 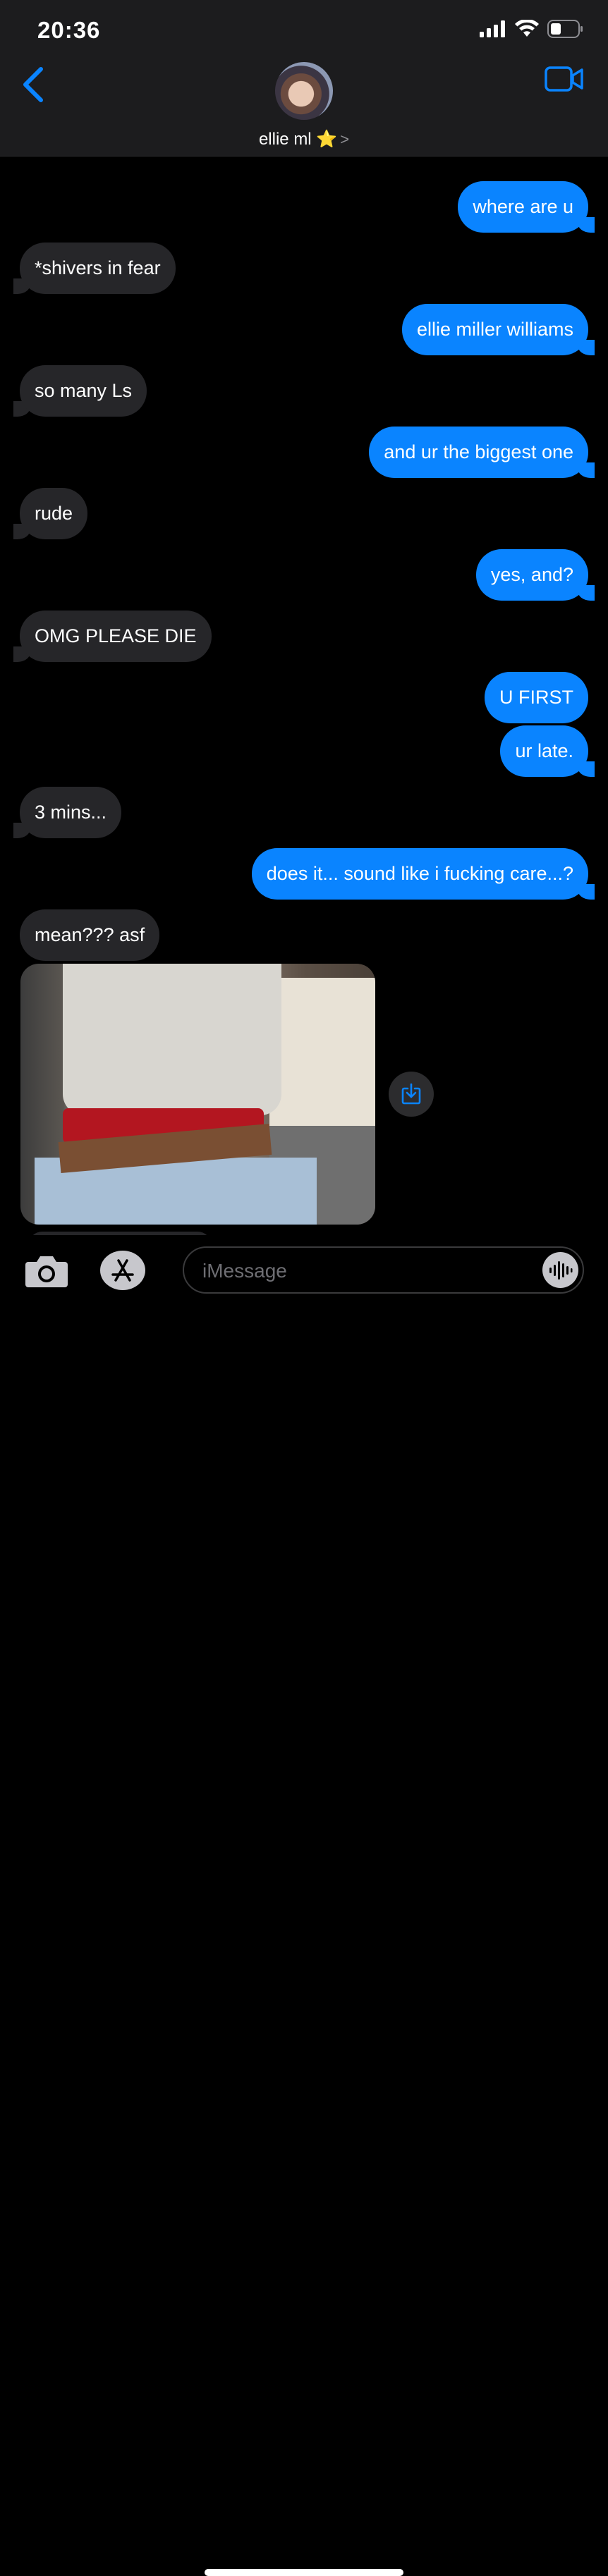 I want to click on message-bubble-received: OMG PLEASE DIE, so click(x=113, y=636).